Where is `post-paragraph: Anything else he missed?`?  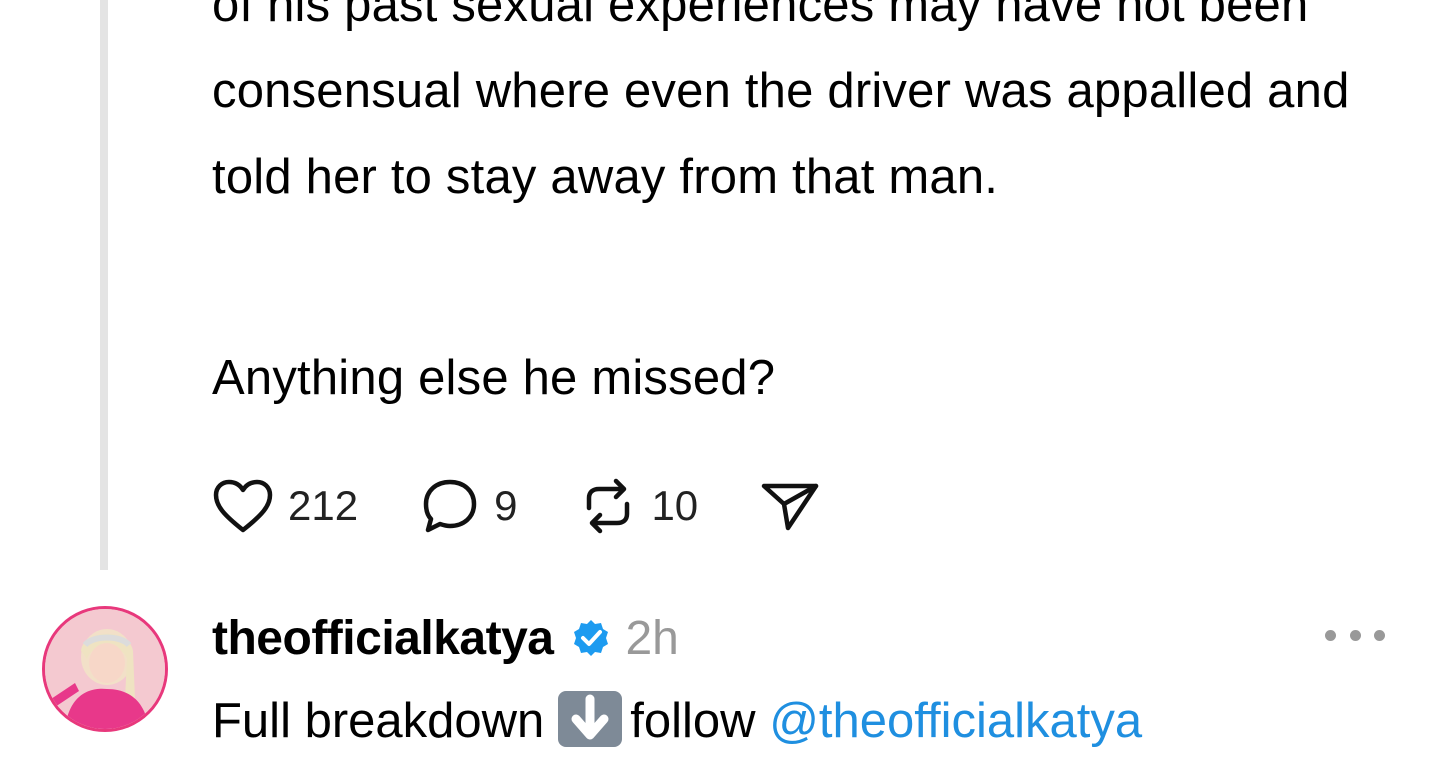
post-paragraph: Anything else he missed? is located at coordinates (494, 378).